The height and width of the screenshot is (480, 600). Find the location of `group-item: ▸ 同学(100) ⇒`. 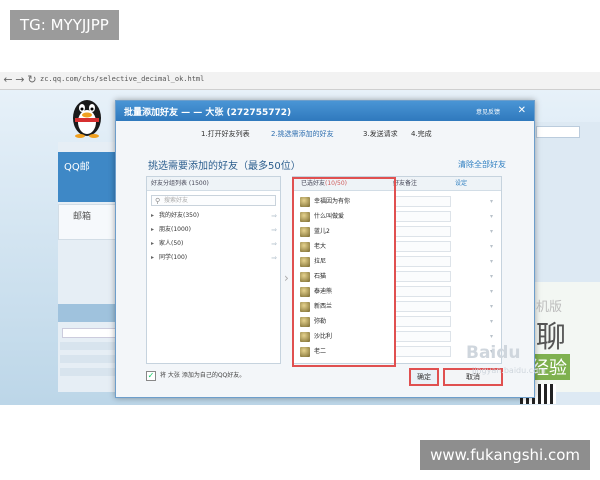

group-item: ▸ 同学(100) ⇒ is located at coordinates (215, 258).